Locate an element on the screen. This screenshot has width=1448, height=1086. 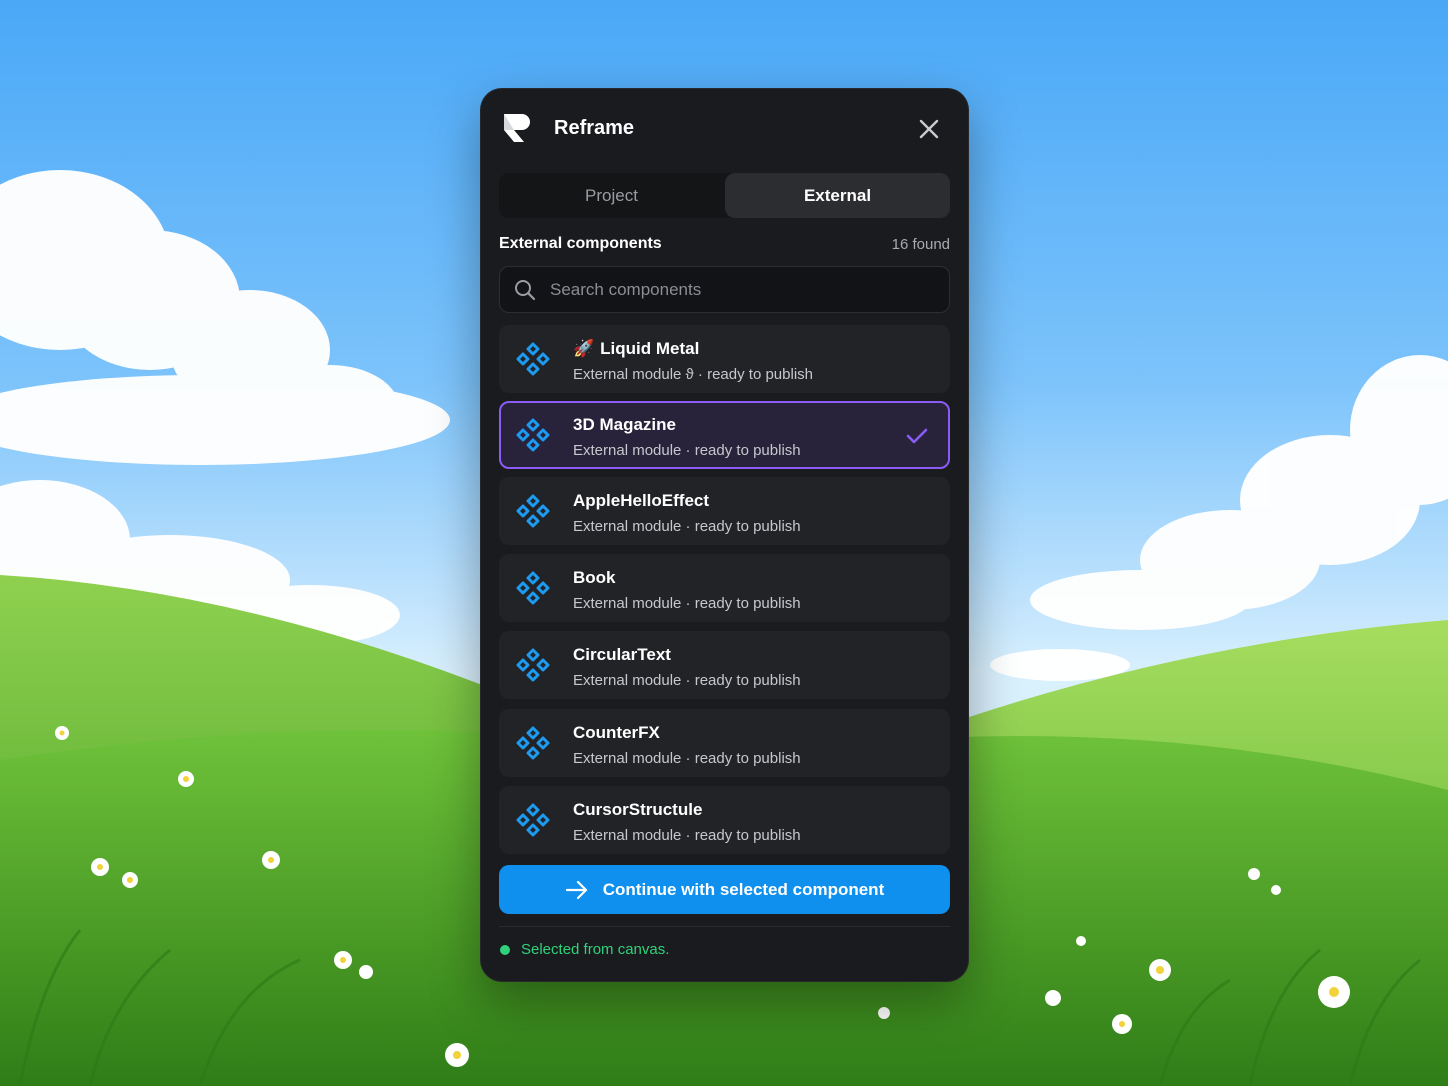
continue-button-label: Continue with selected component is located at coordinates (743, 889).